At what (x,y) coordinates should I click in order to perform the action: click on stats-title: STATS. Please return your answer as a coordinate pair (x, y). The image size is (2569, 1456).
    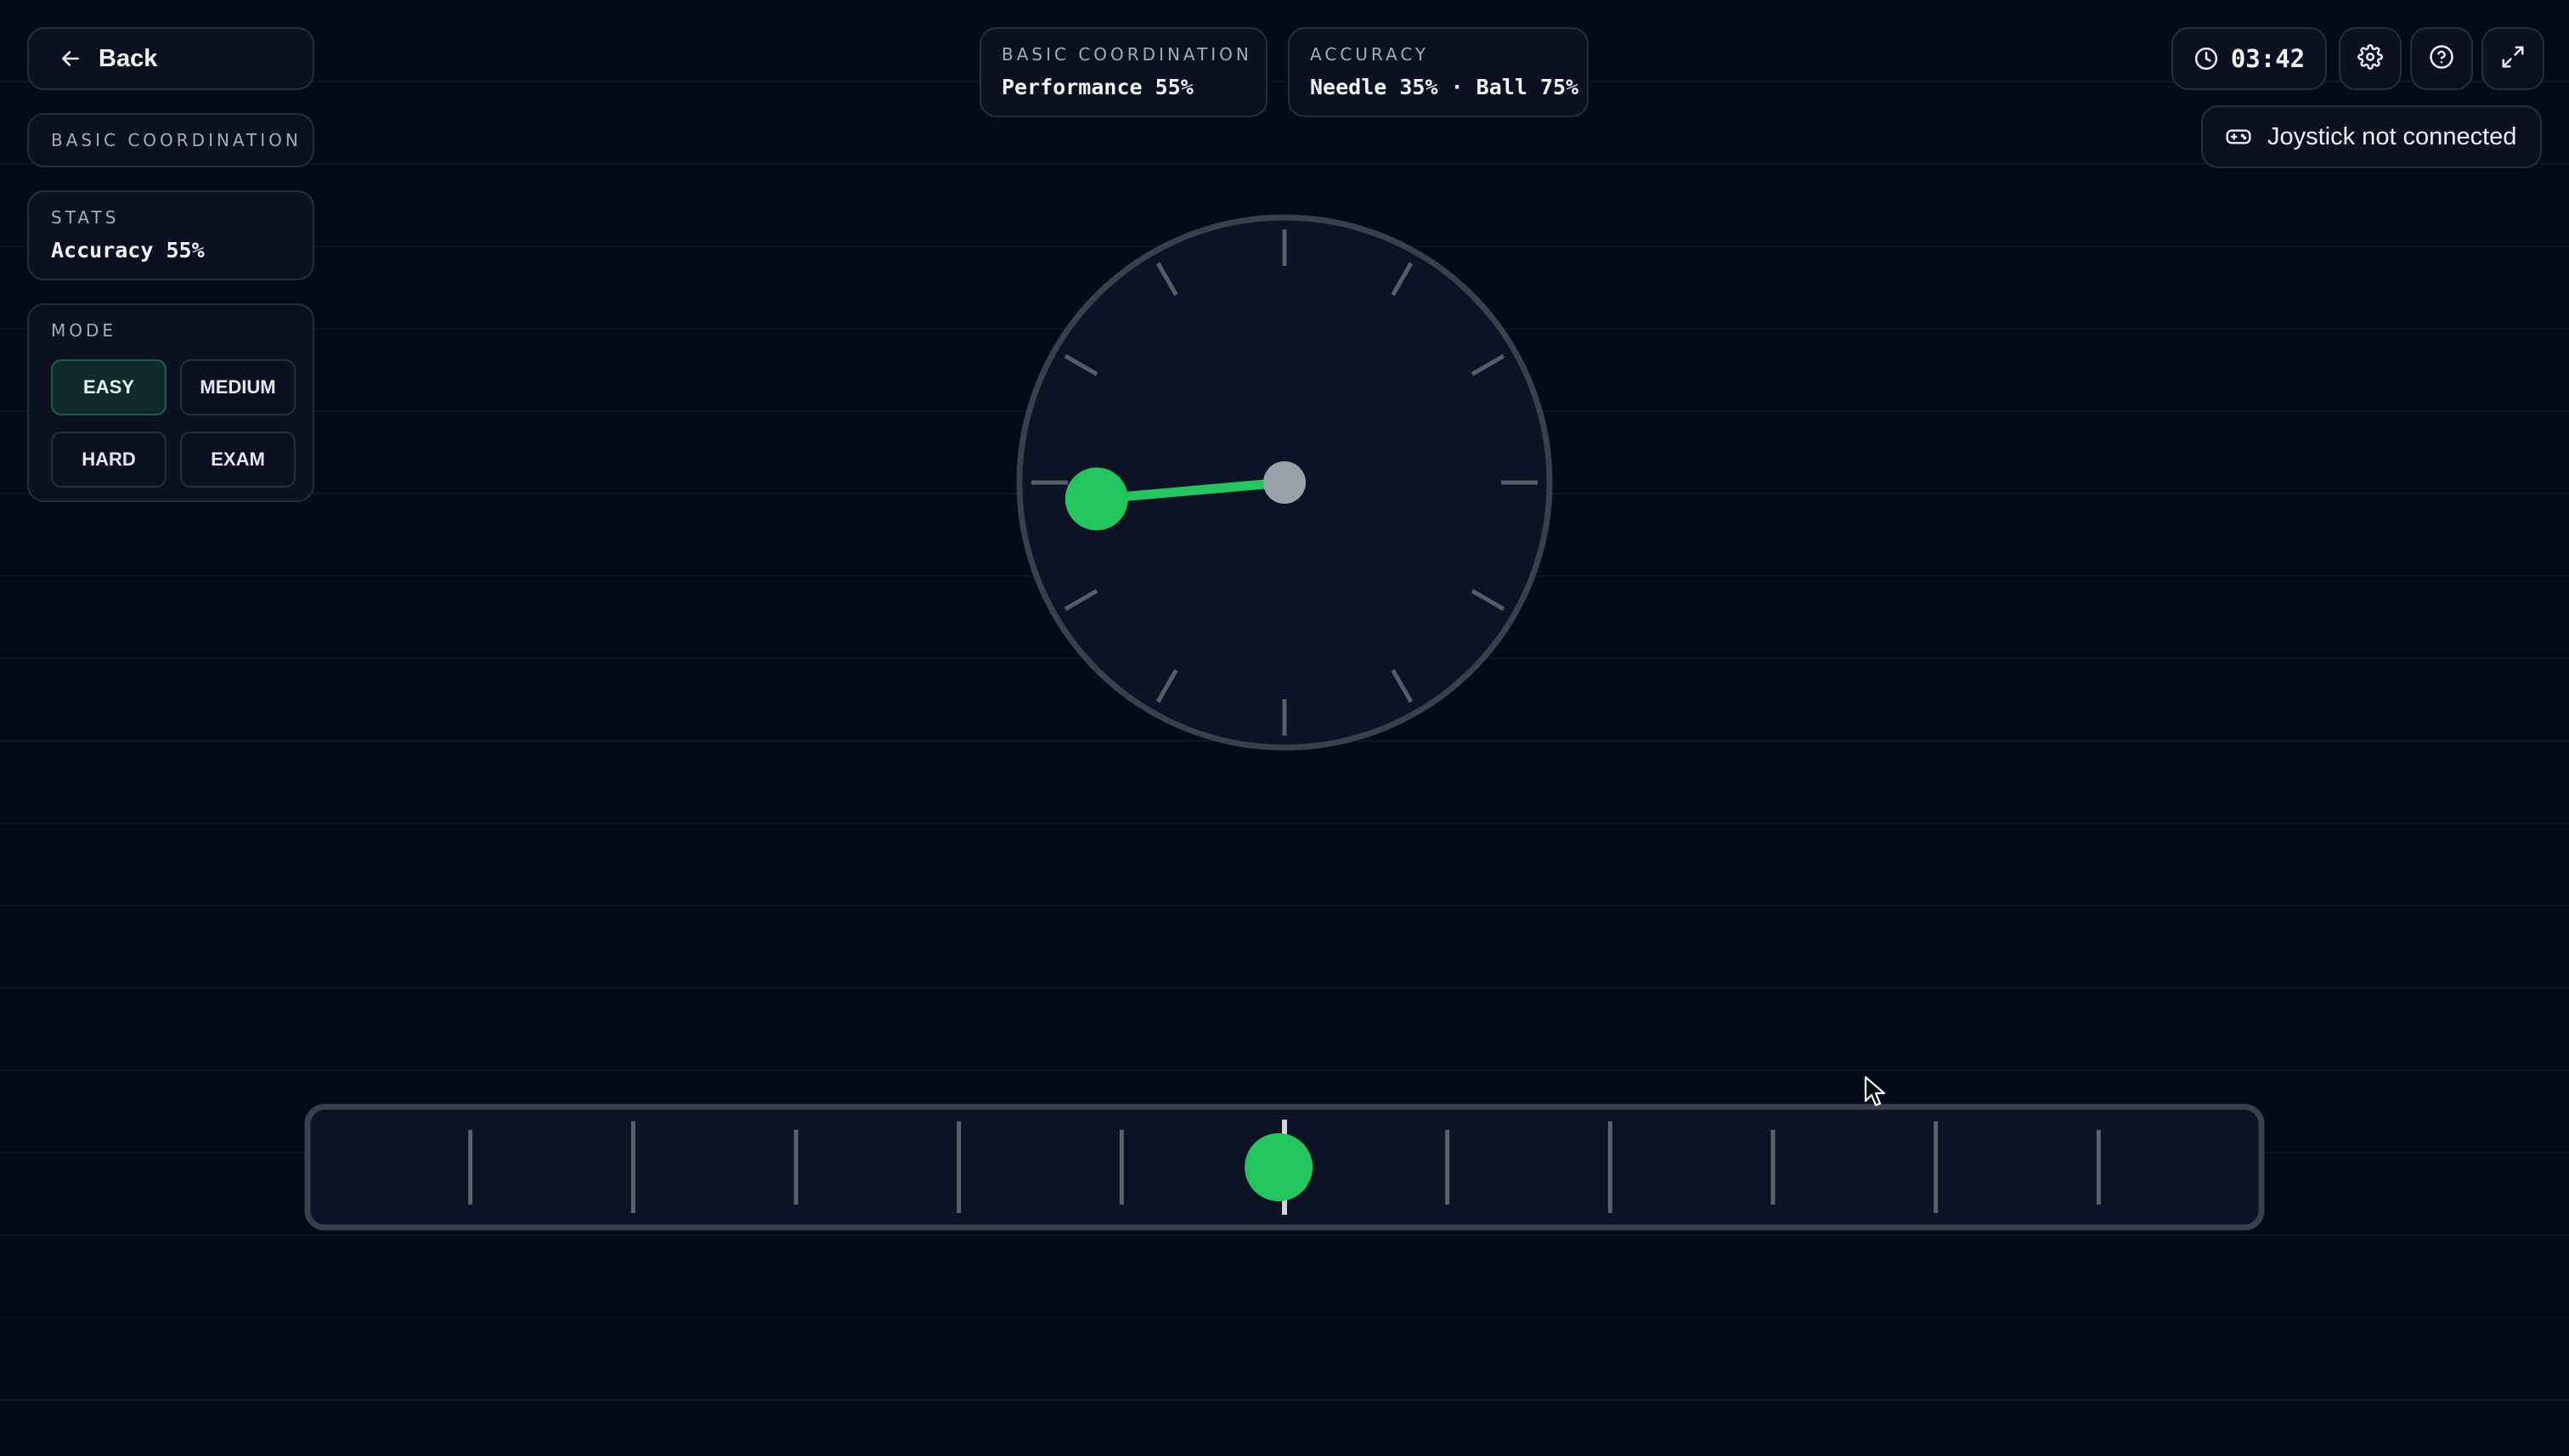
    Looking at the image, I should click on (86, 218).